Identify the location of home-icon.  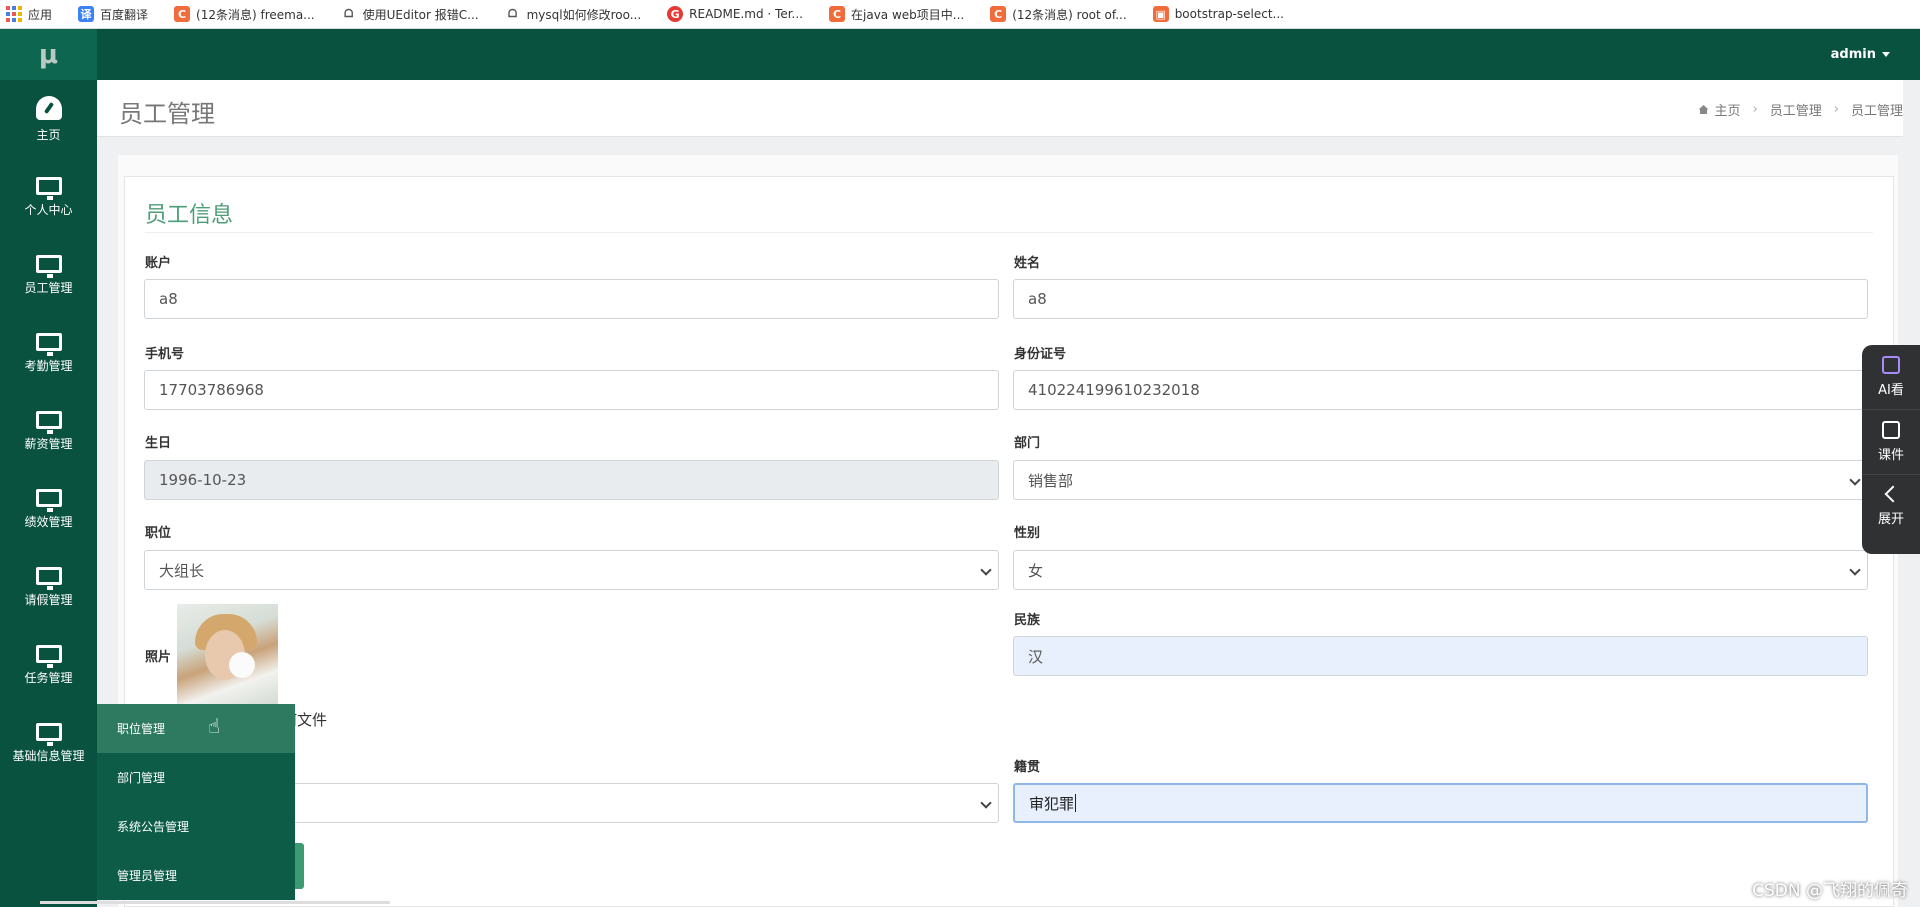
(1703, 109).